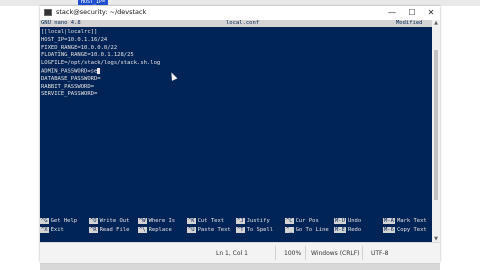  I want to click on terminal-app-icon, so click(48, 12).